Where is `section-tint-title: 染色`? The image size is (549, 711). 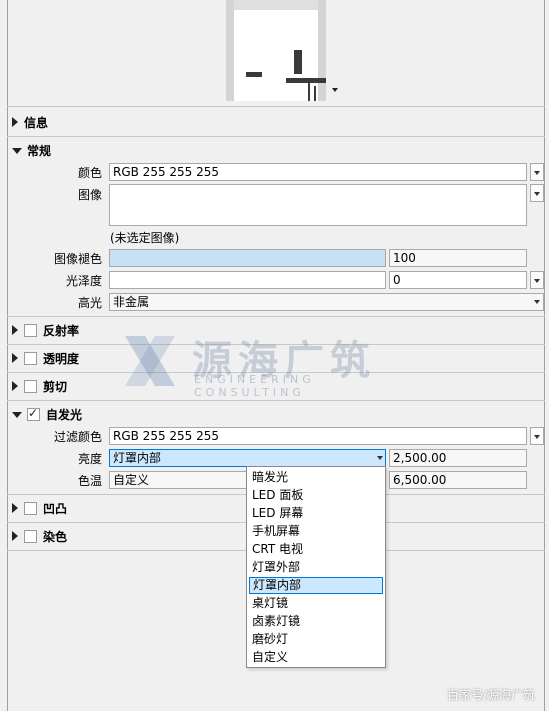 section-tint-title: 染色 is located at coordinates (55, 536).